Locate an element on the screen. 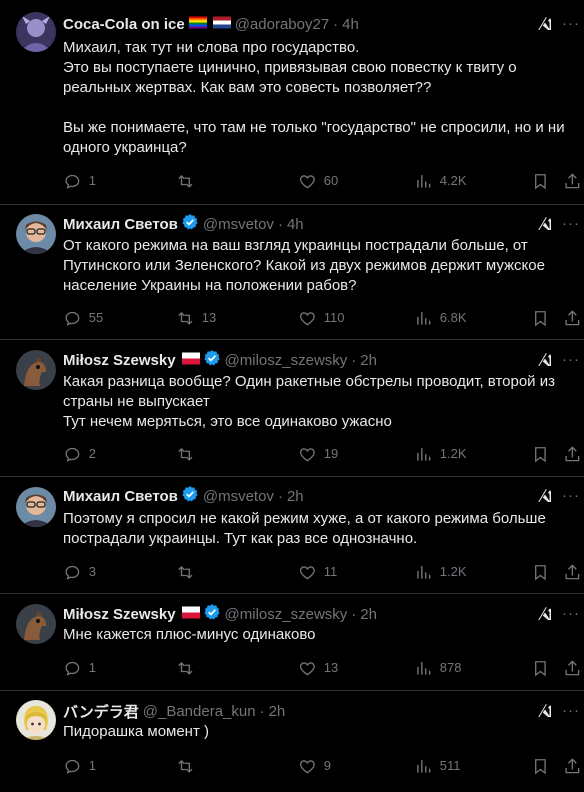 Image resolution: width=584 pixels, height=792 pixels. tweet-text: Мне кажется плюс-минус одинаково is located at coordinates (189, 634).